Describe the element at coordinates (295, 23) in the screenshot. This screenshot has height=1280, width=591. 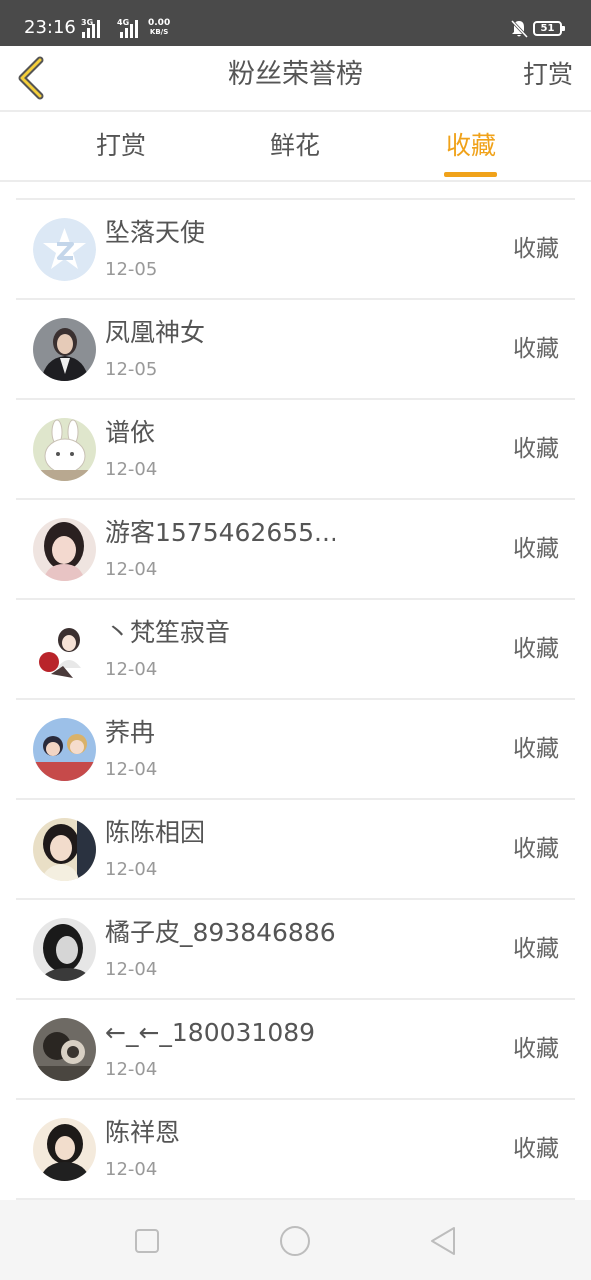
I see `status-bar: 23:16 3G 4G 0.00 KB/S 51` at that location.